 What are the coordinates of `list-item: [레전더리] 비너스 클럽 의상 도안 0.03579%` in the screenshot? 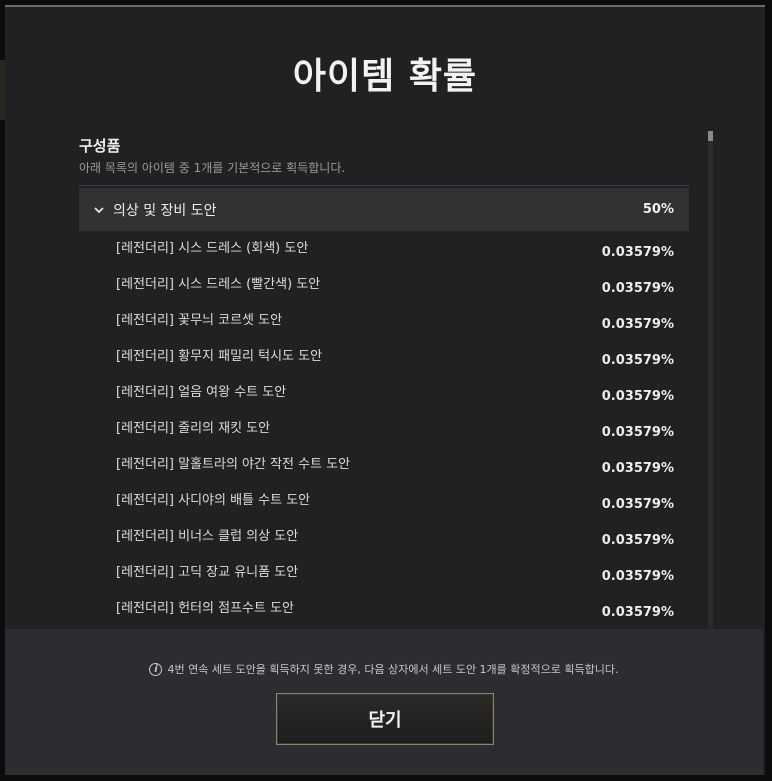 It's located at (384, 537).